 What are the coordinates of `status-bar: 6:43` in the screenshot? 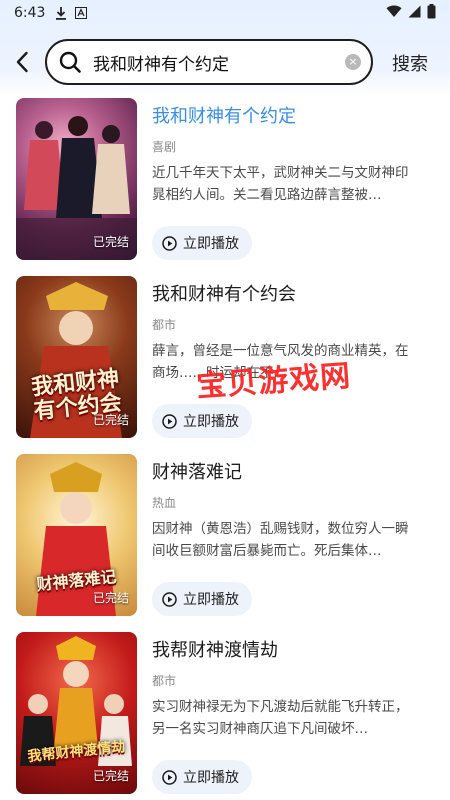 It's located at (225, 13).